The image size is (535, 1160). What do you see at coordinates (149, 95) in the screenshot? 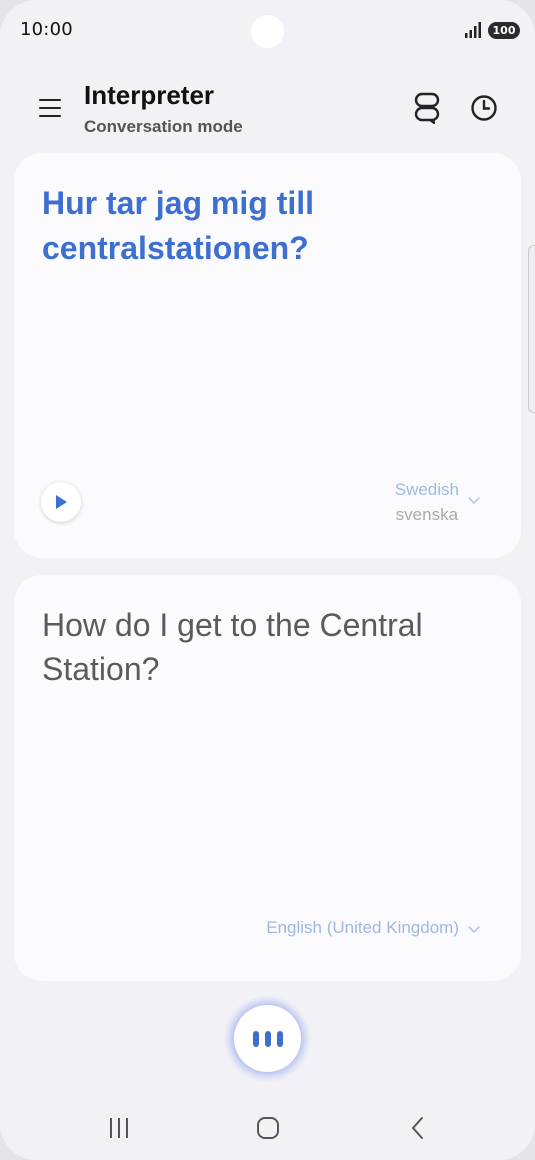
I see `page-title: Interpreter` at bounding box center [149, 95].